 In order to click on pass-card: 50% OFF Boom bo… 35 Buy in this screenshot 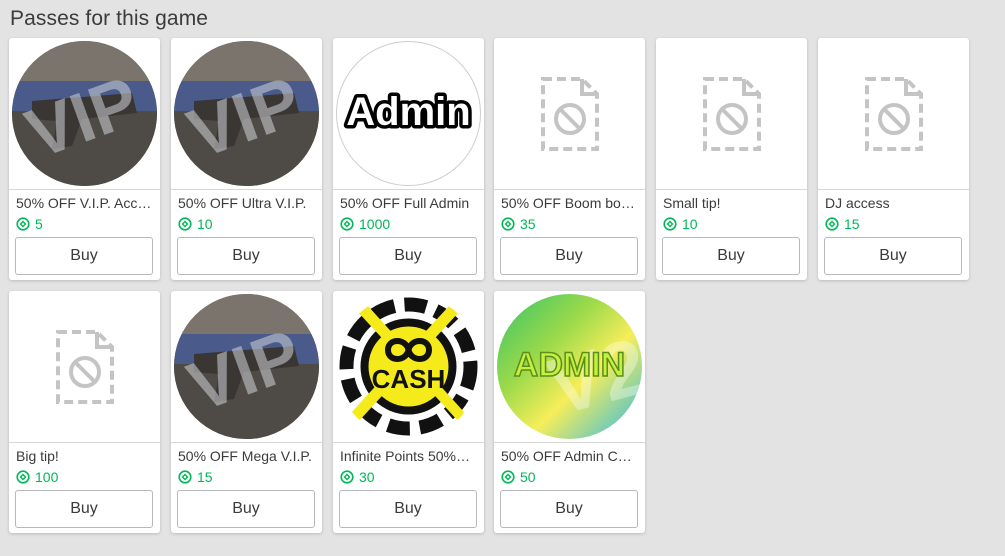, I will do `click(569, 159)`.